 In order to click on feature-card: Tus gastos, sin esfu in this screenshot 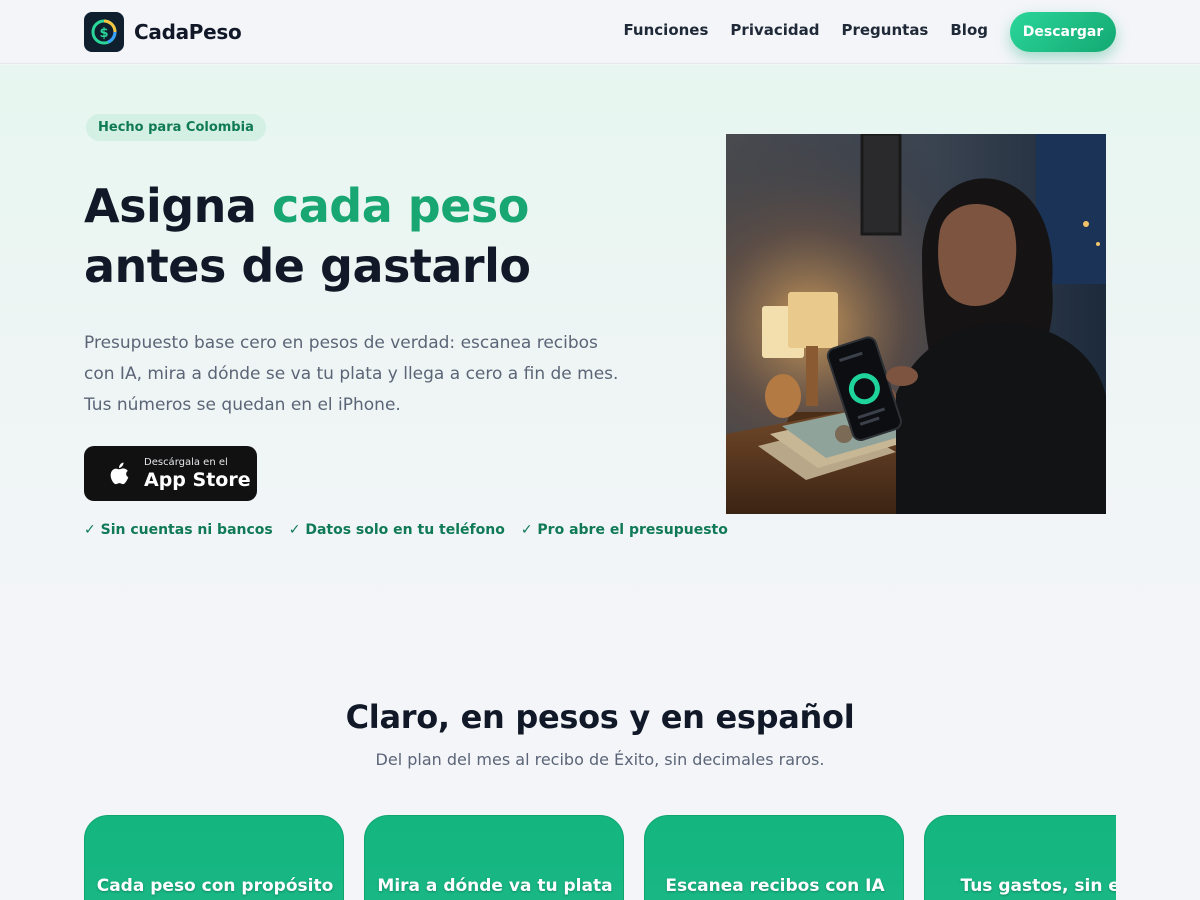, I will do `click(1020, 857)`.